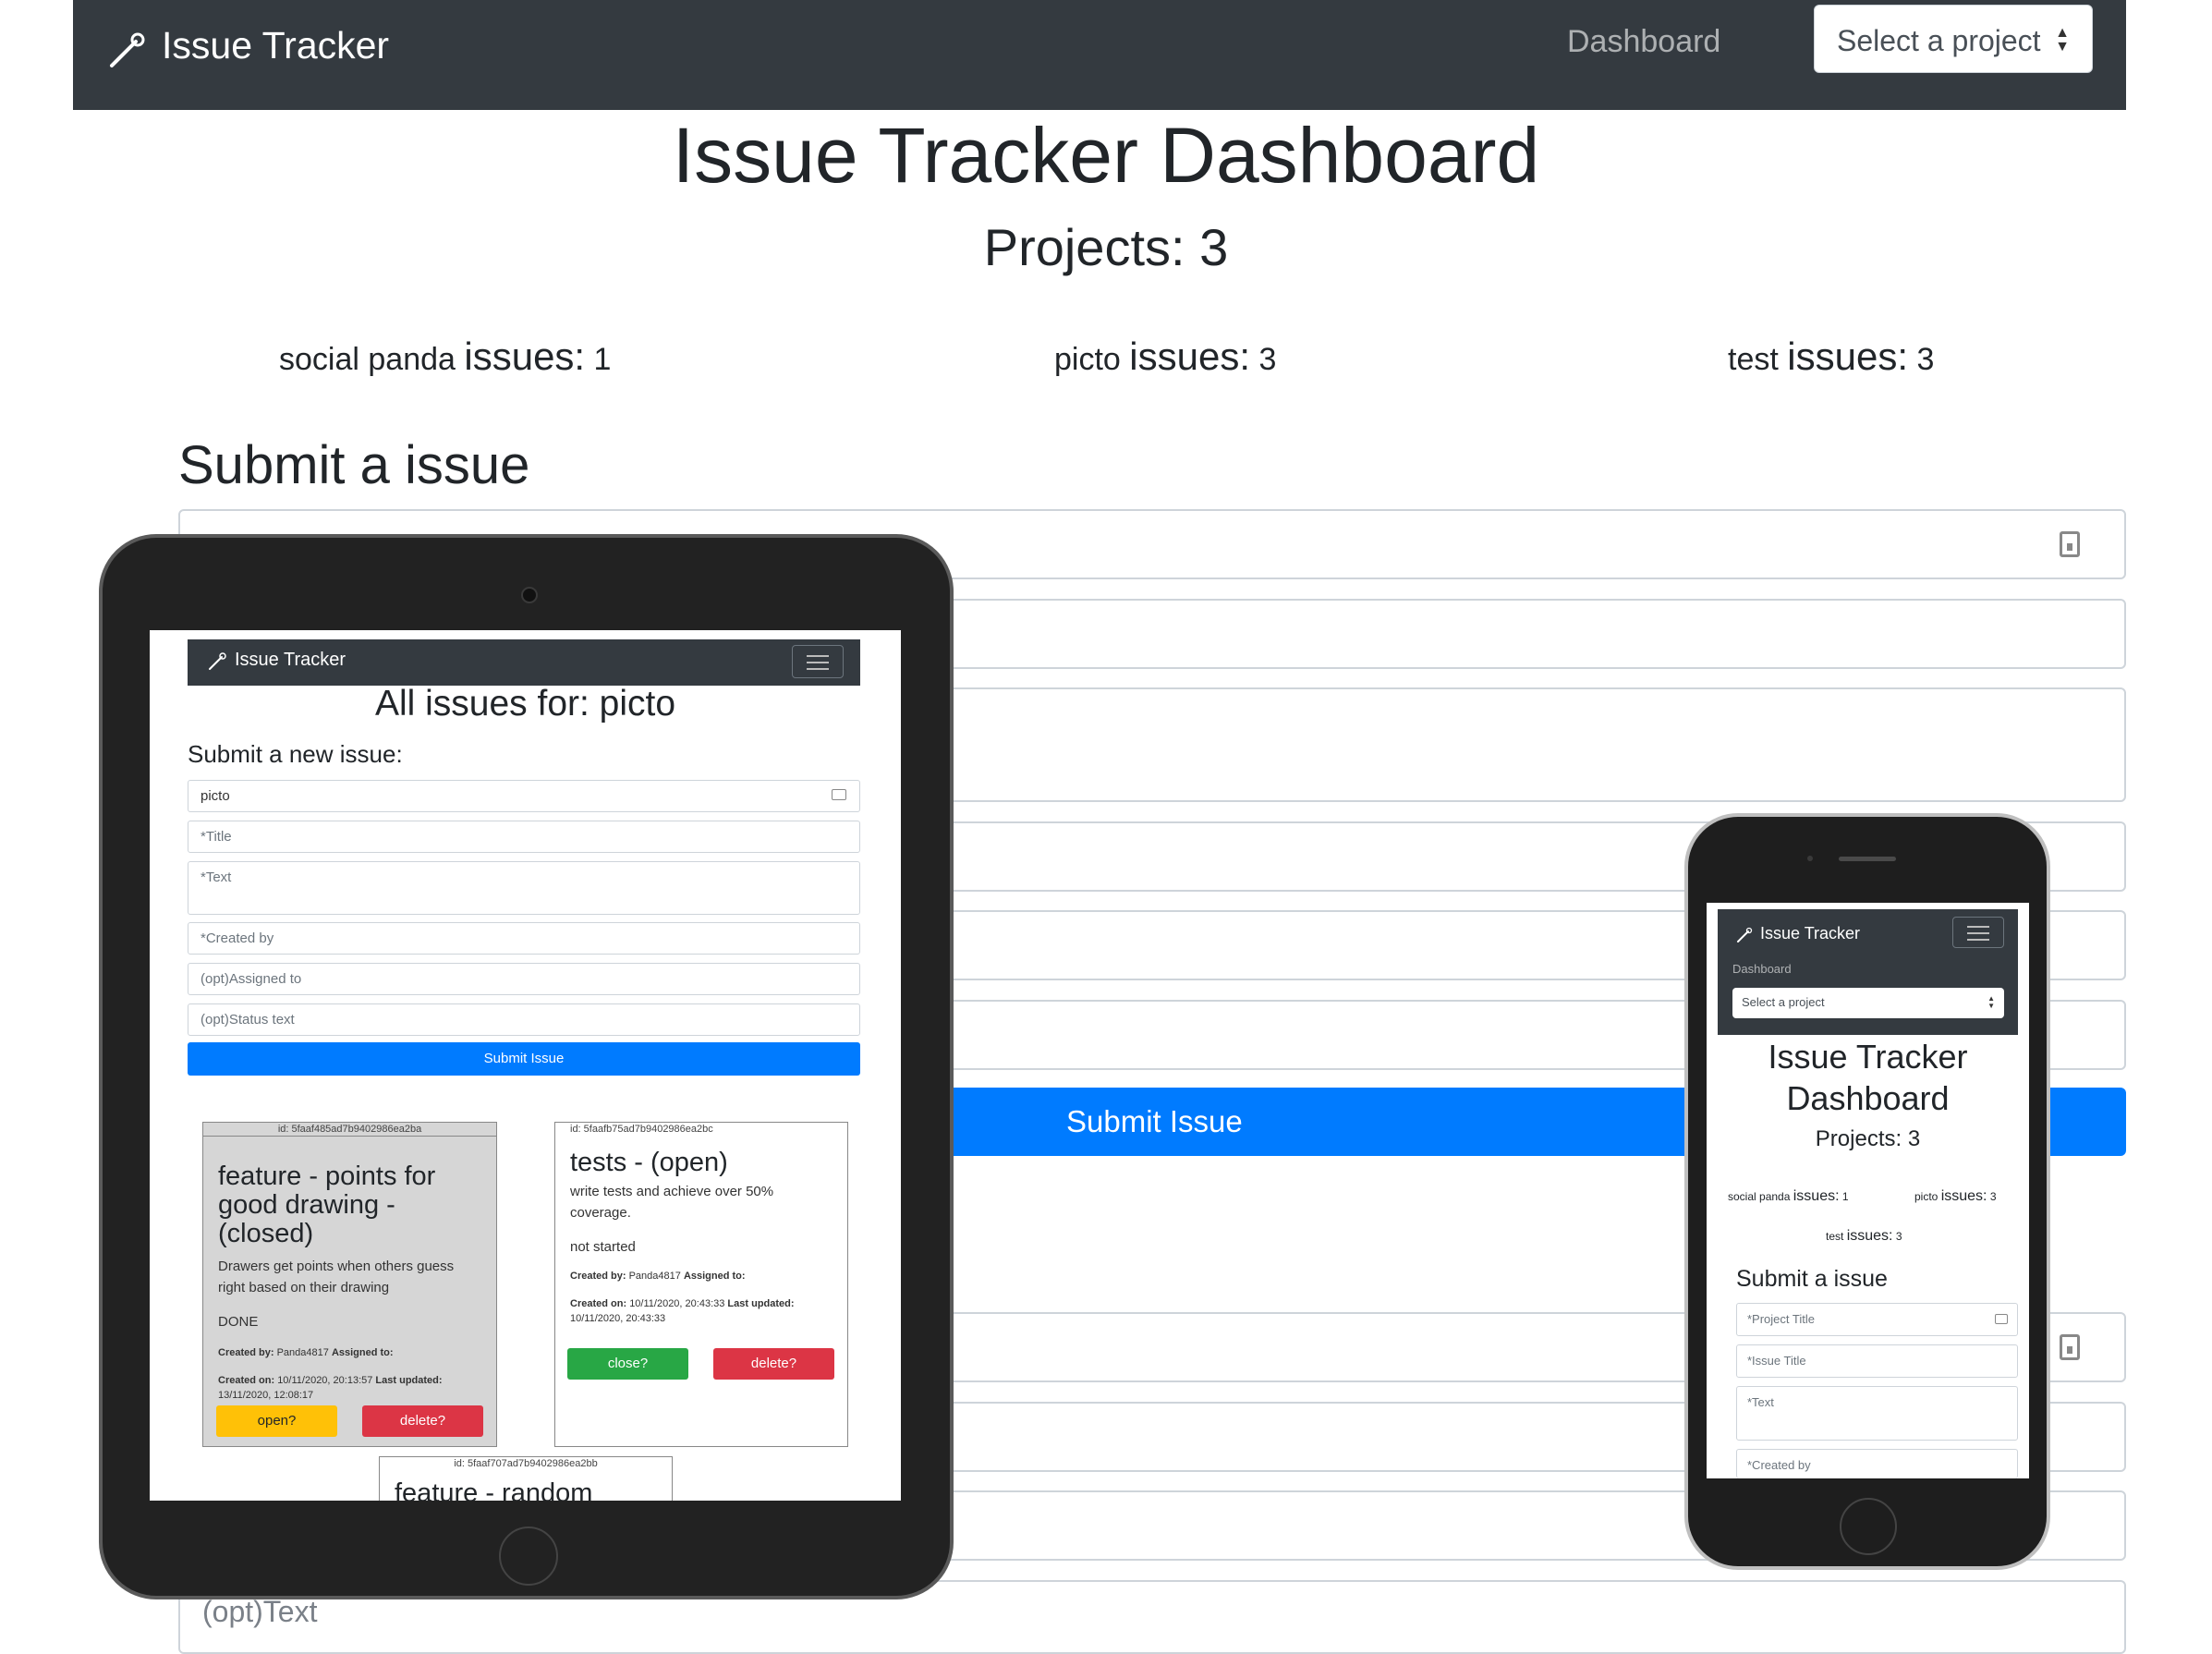 The image size is (2212, 1654). Describe the element at coordinates (1154, 1121) in the screenshot. I see `submit-issue-label: Submit Issue` at that location.